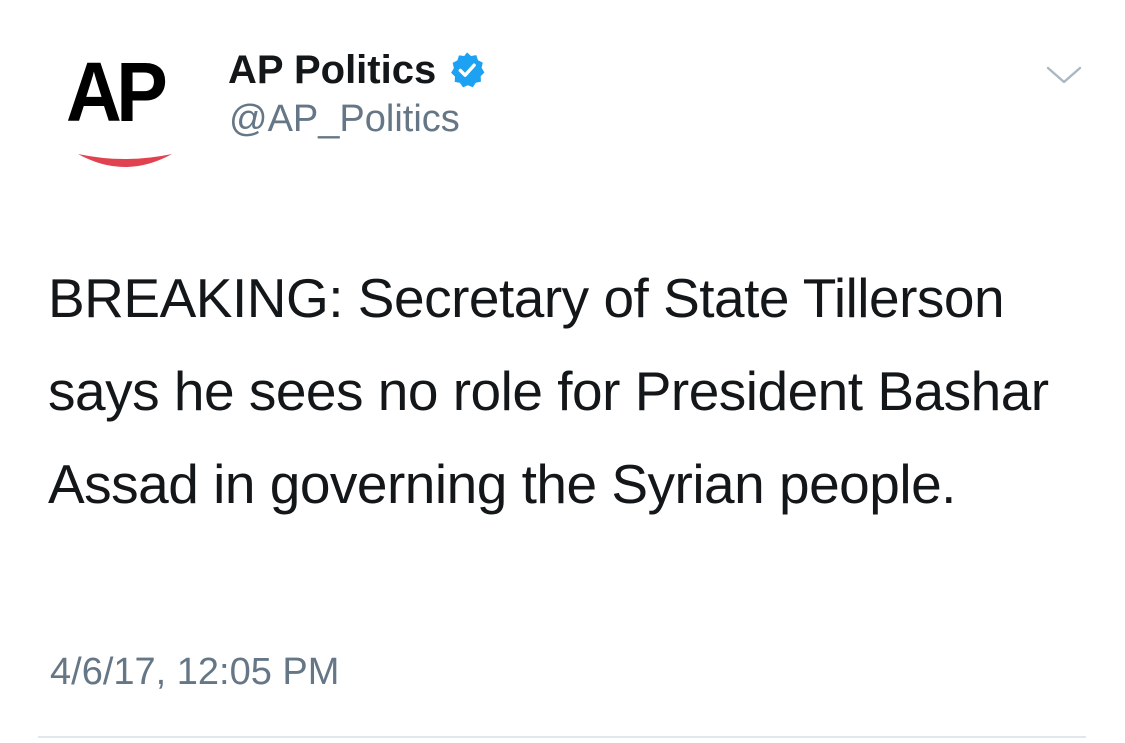 Image resolution: width=1125 pixels, height=743 pixels. What do you see at coordinates (344, 119) in the screenshot?
I see `user-handle: @AP_Politics` at bounding box center [344, 119].